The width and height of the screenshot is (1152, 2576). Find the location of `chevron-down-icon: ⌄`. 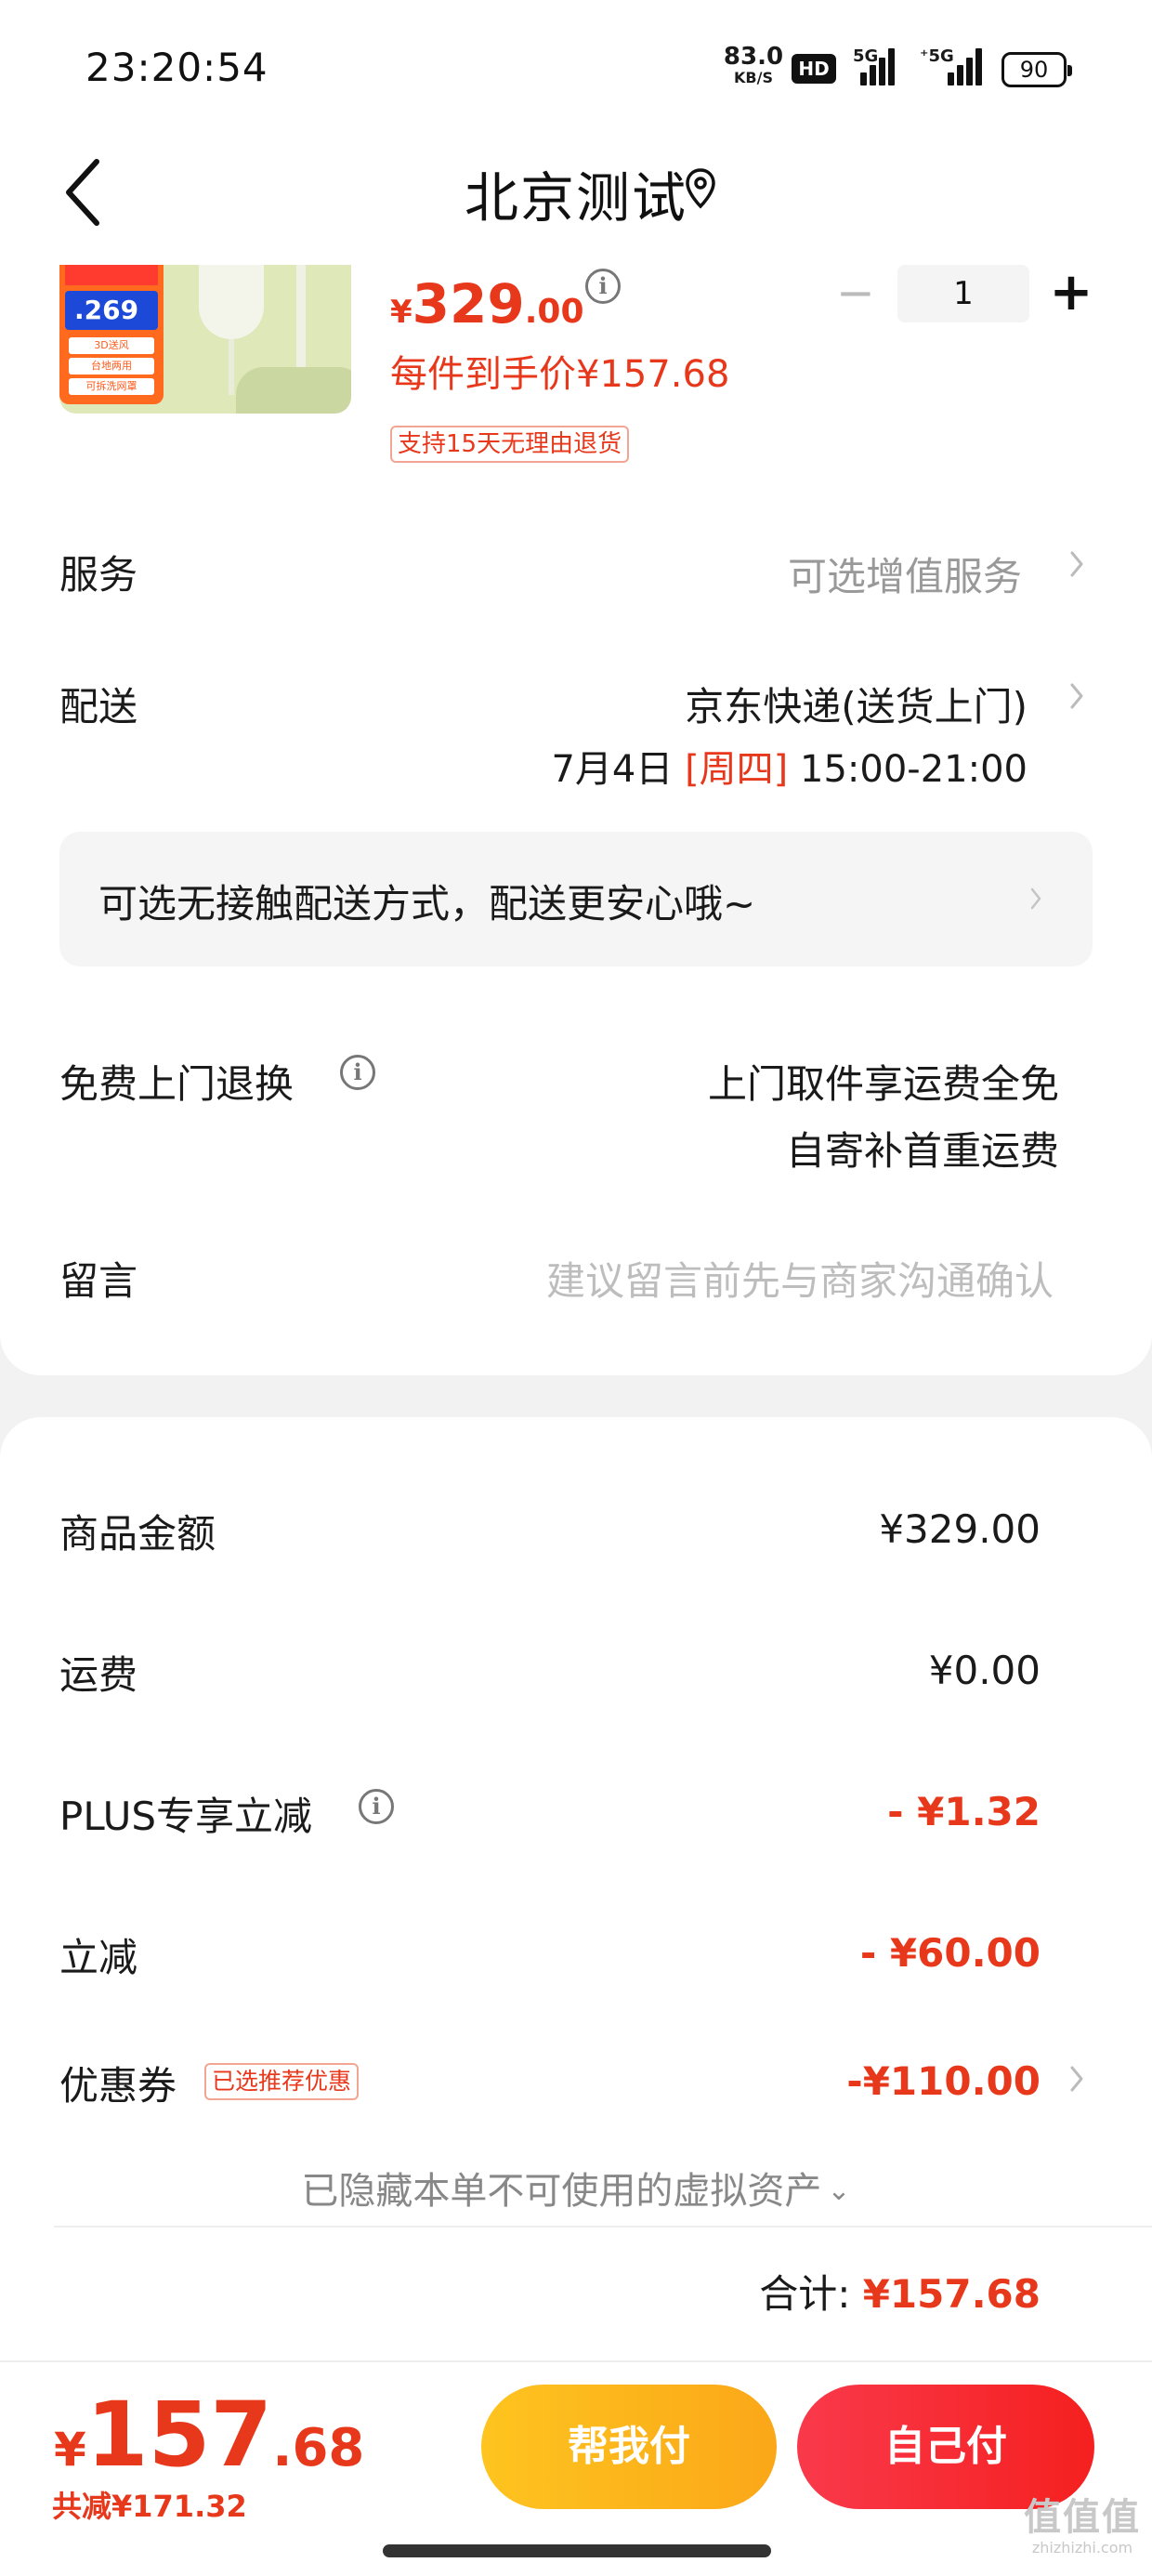

chevron-down-icon: ⌄ is located at coordinates (839, 2191).